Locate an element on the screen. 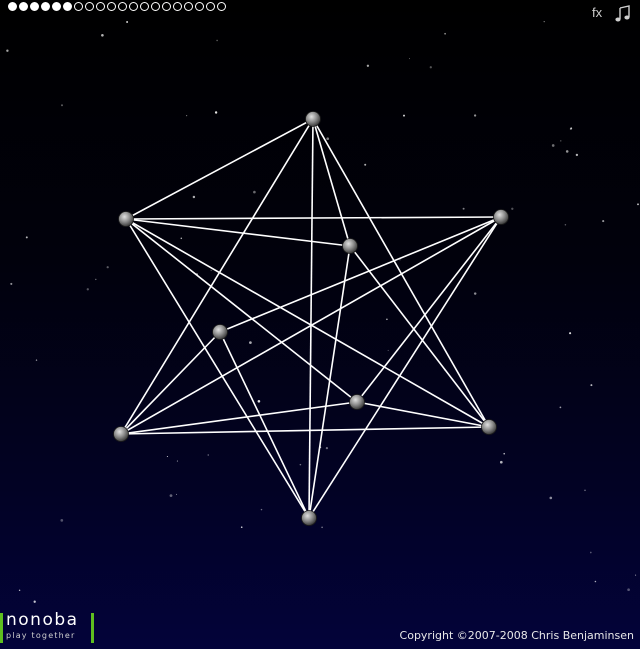 This screenshot has height=649, width=640. graph-node-inner-left is located at coordinates (220, 332).